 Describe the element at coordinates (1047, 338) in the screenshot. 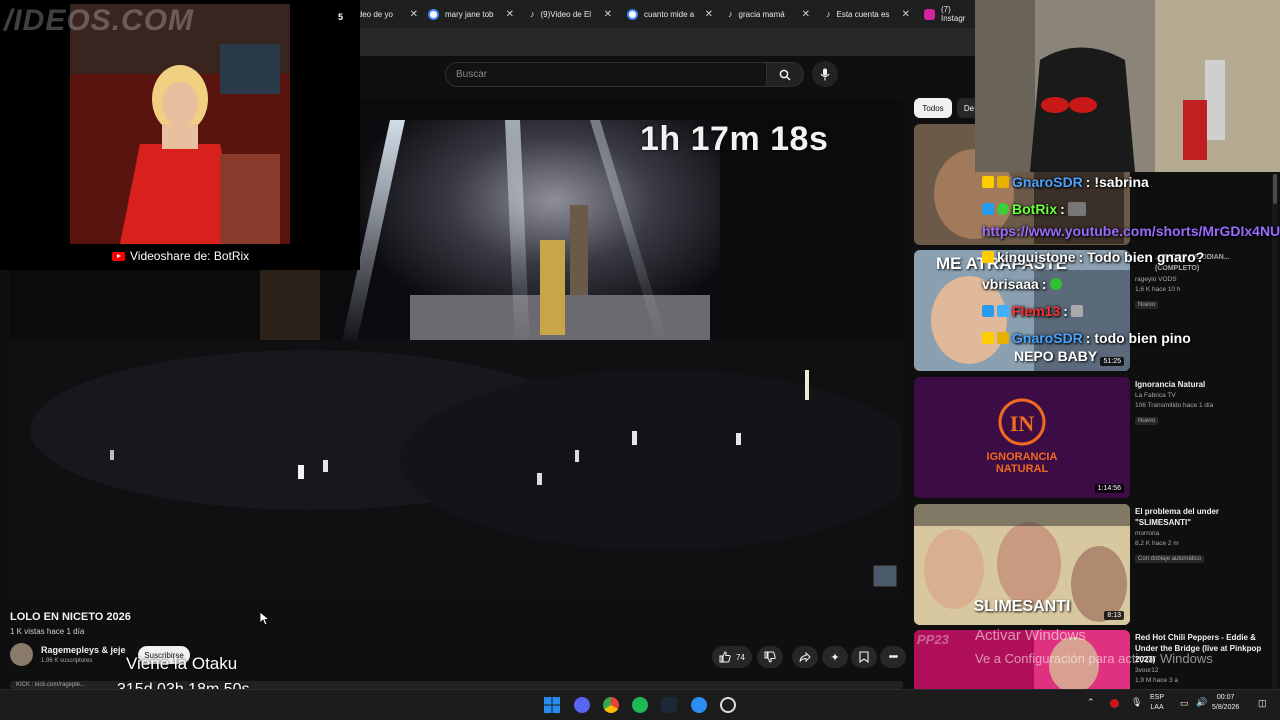

I see `chat-username: GnaroSDR` at that location.